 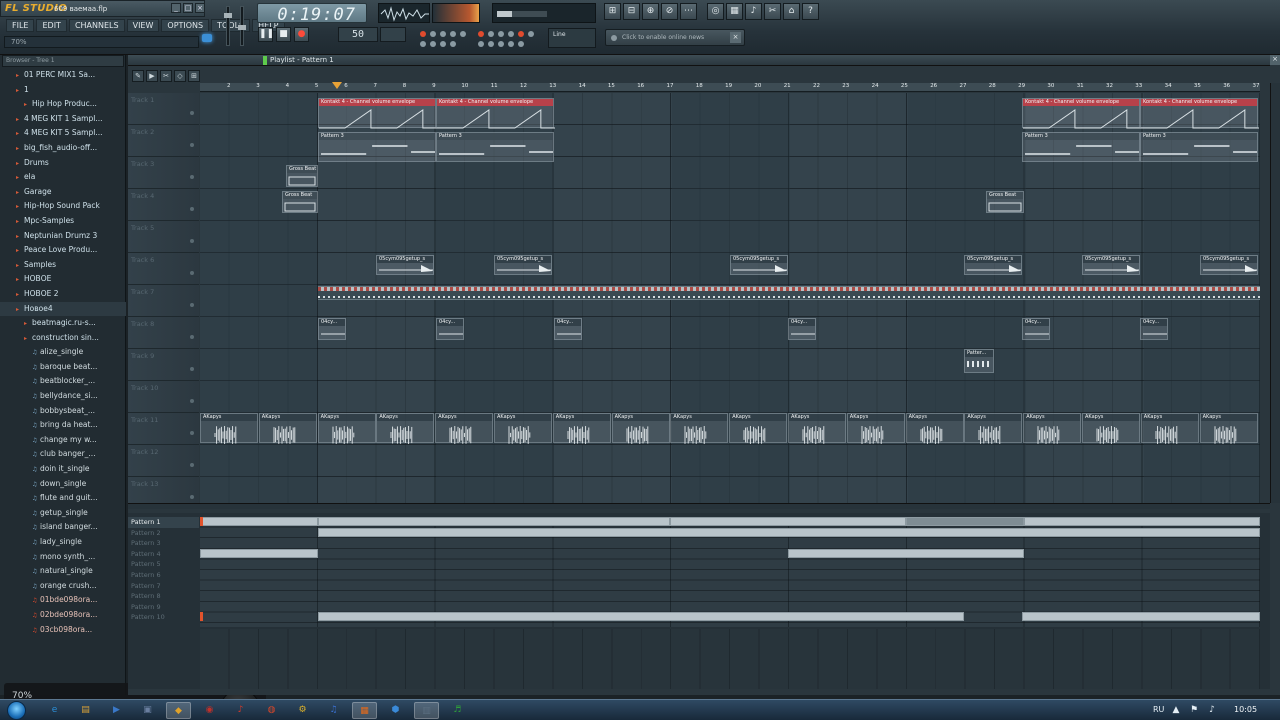 What do you see at coordinates (63, 265) in the screenshot?
I see `browser-tree-item: ▸ Samples` at bounding box center [63, 265].